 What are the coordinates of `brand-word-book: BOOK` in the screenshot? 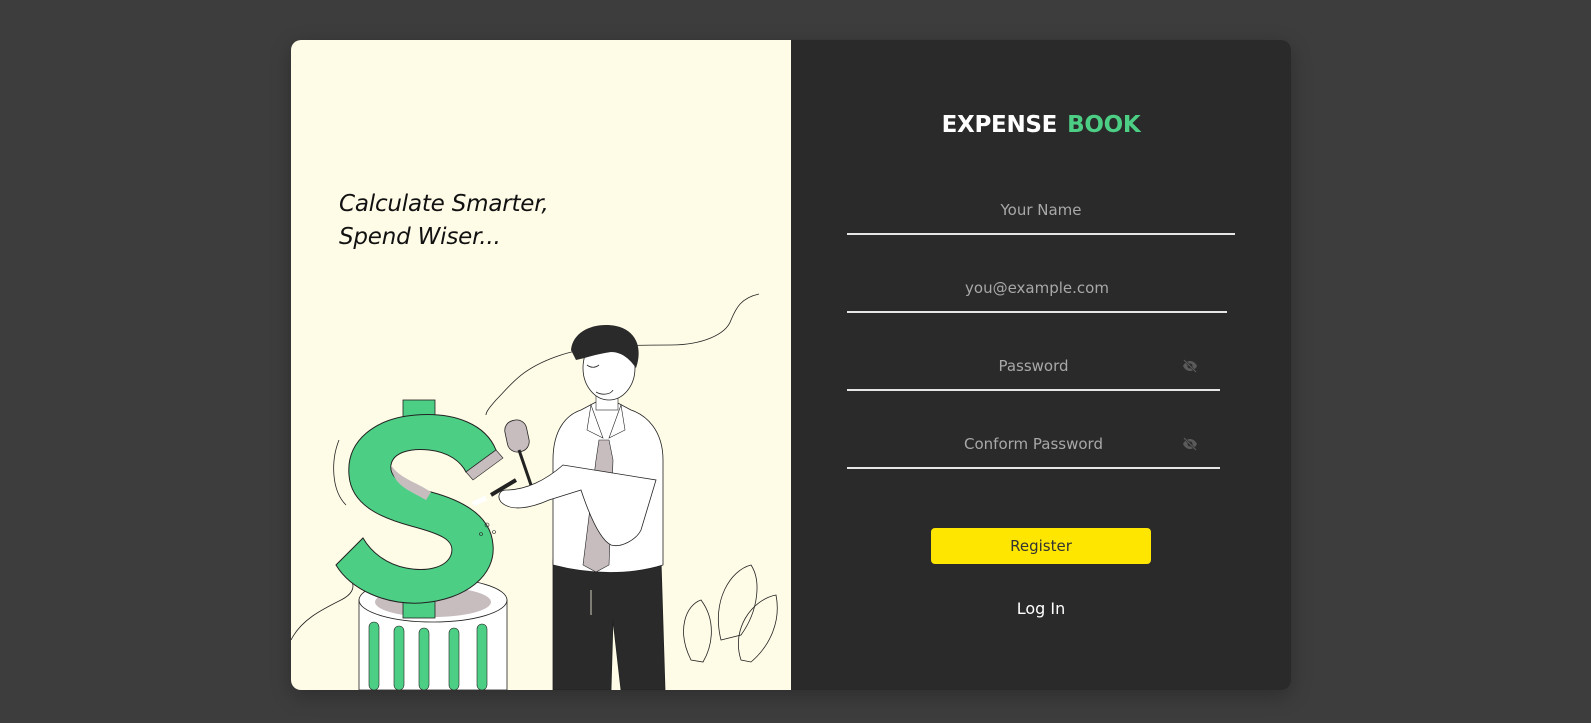 It's located at (1104, 125).